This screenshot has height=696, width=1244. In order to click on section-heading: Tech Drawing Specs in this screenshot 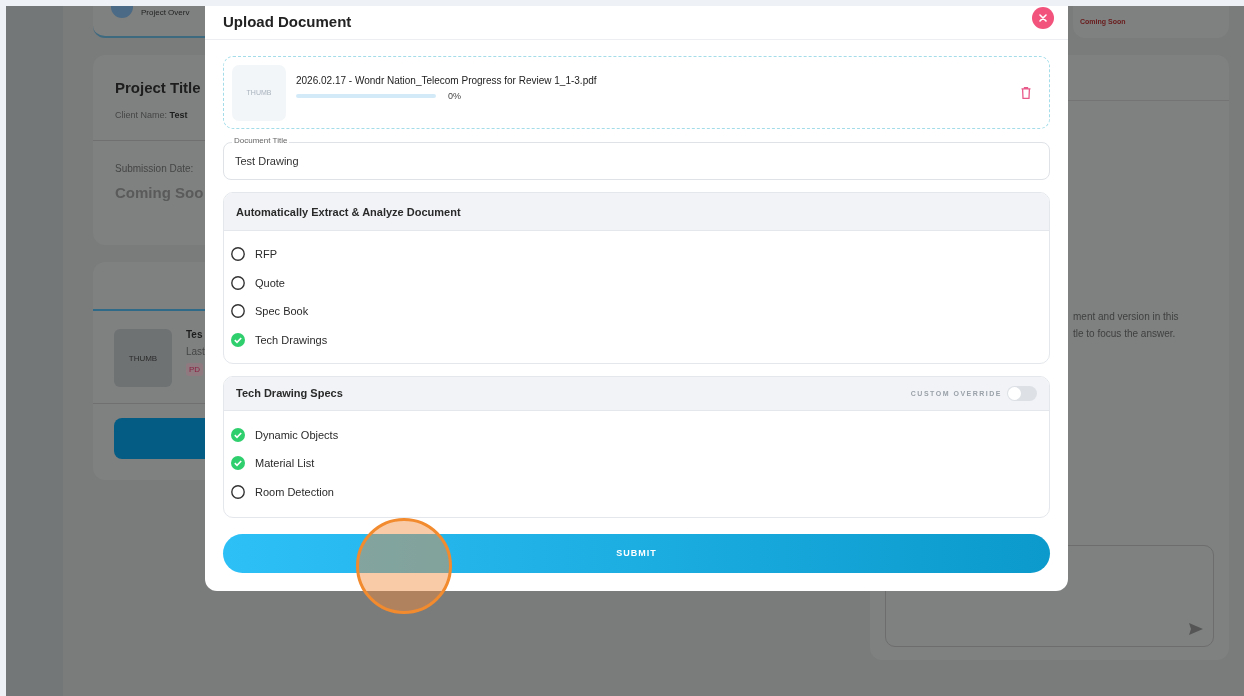, I will do `click(290, 393)`.